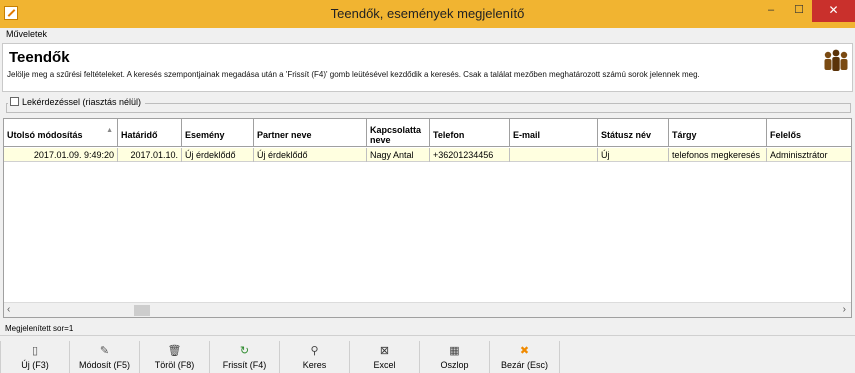  I want to click on button-label: Új (F3), so click(35, 365).